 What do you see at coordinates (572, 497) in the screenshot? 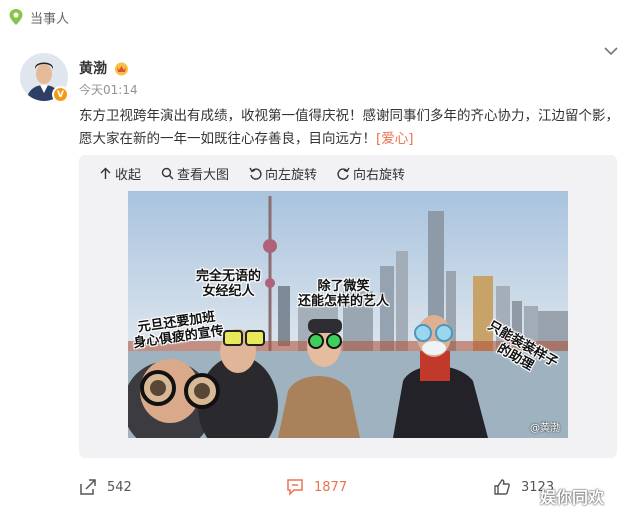
I see `corner-watermark: 娱你同欢` at bounding box center [572, 497].